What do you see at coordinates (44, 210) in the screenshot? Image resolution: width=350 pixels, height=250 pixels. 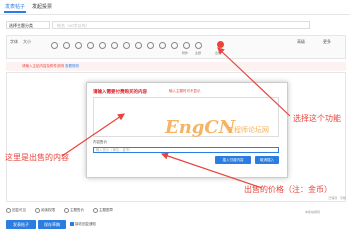 I see `option-read-permission: 阅读权限` at bounding box center [44, 210].